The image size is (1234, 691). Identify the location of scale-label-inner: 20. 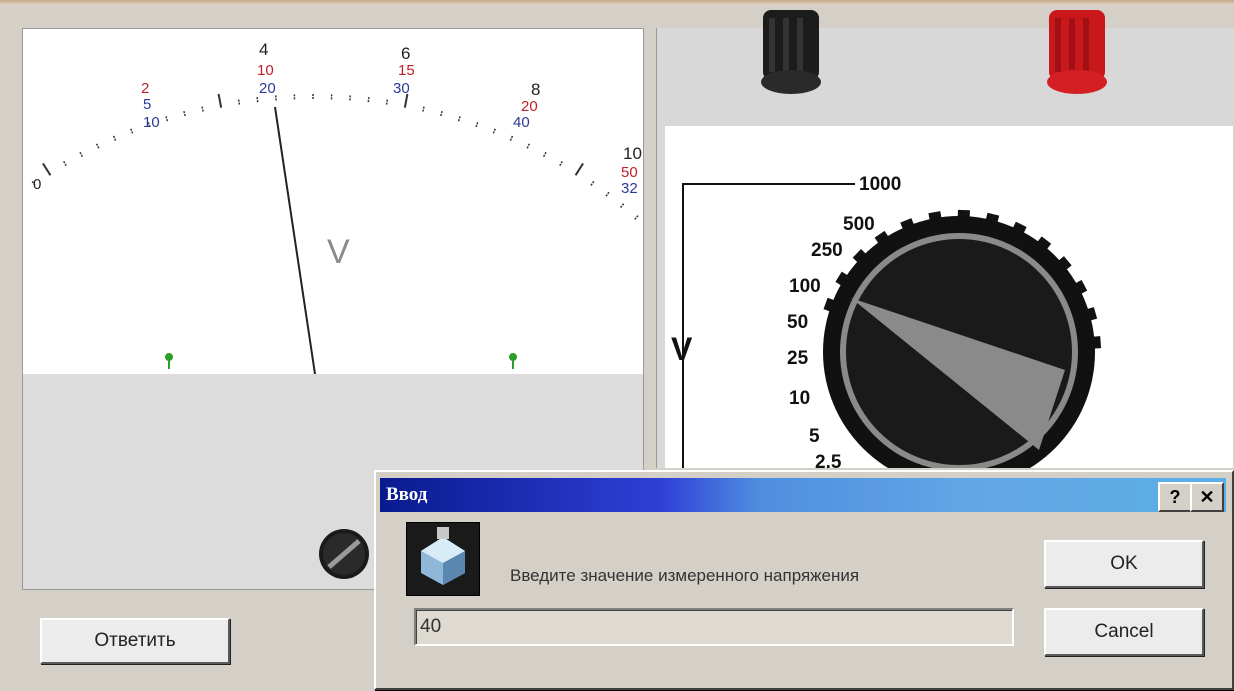
(267, 88).